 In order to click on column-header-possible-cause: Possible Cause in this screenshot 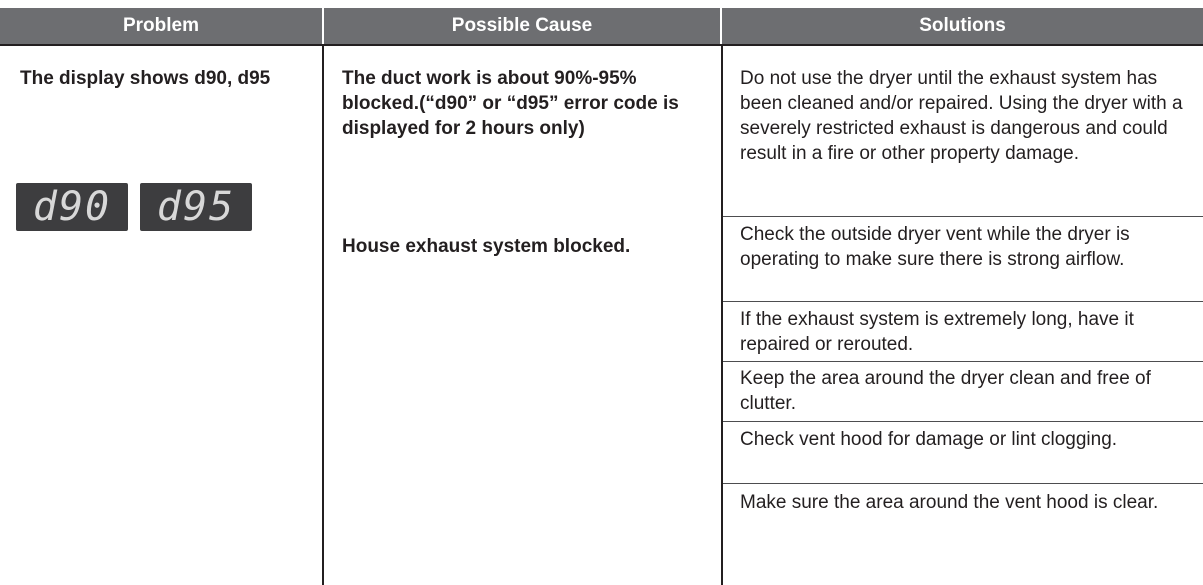, I will do `click(522, 26)`.